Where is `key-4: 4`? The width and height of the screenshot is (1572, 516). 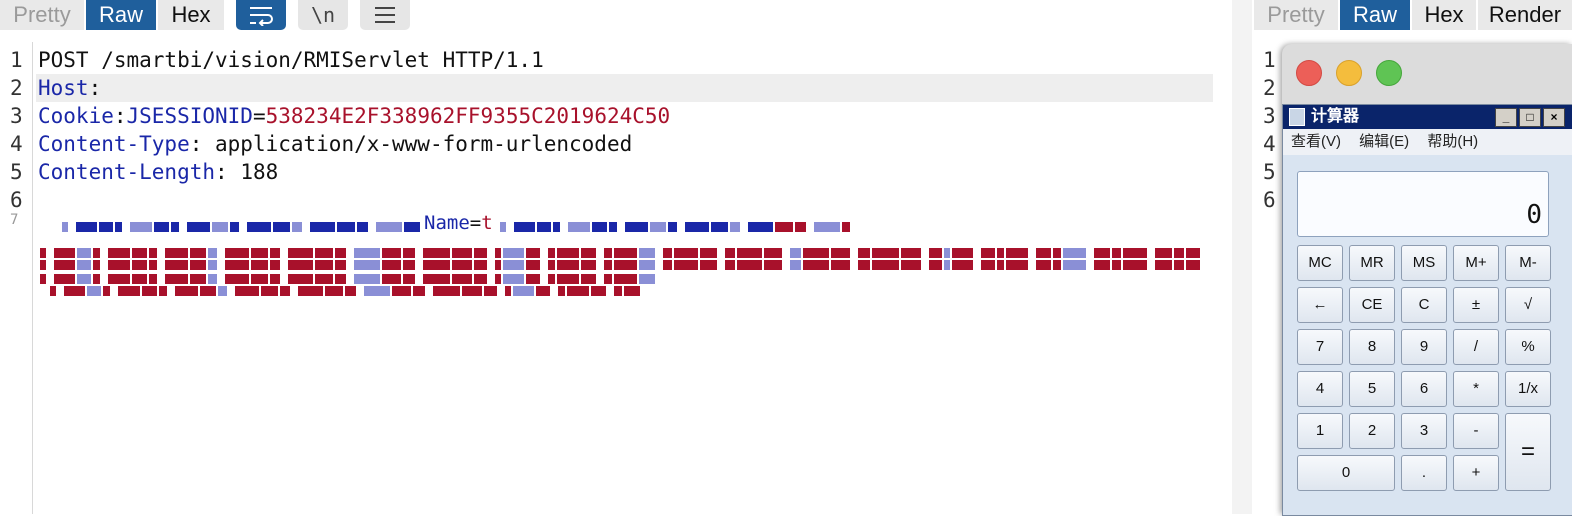
key-4: 4 is located at coordinates (1320, 389).